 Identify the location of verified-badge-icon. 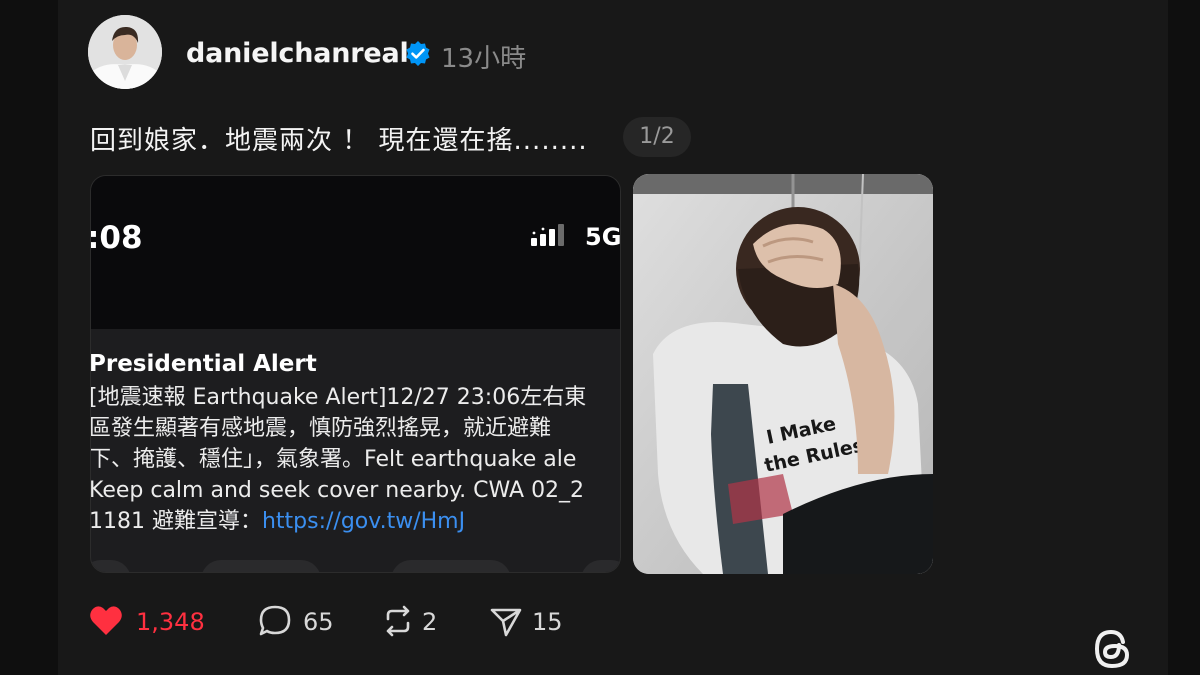
(418, 53).